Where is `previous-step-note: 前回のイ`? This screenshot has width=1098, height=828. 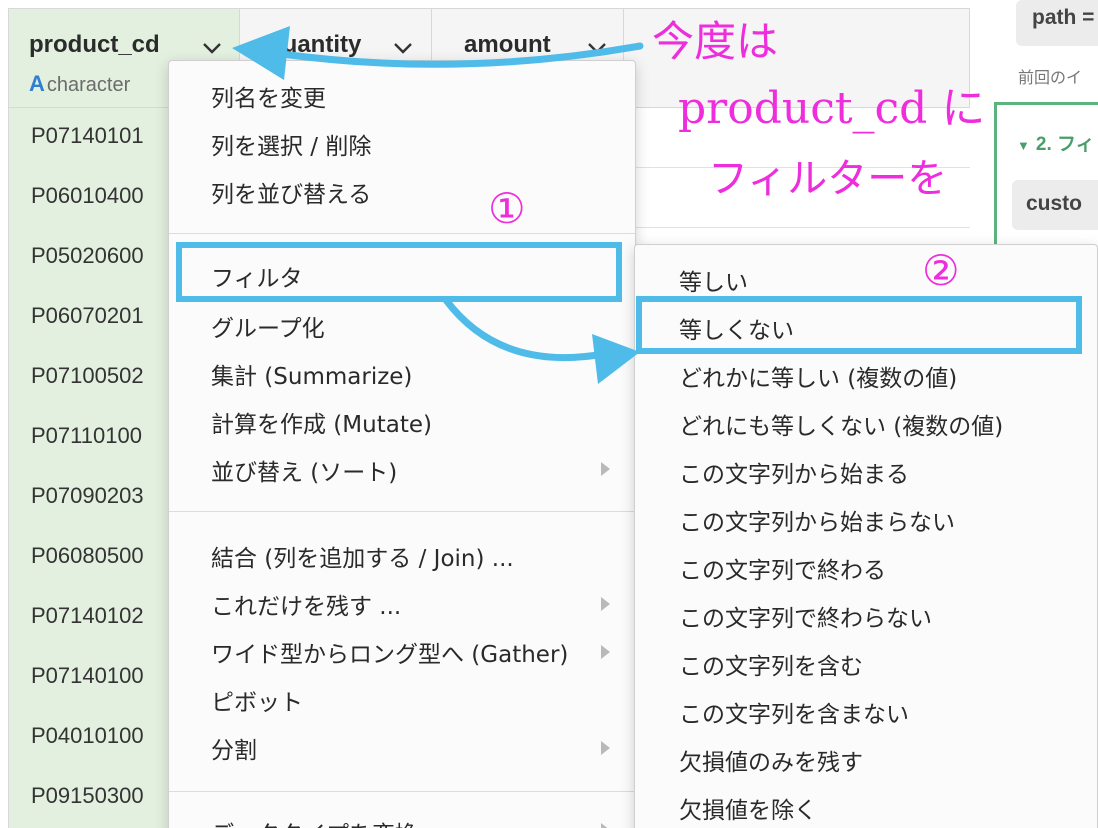 previous-step-note: 前回のイ is located at coordinates (1050, 77).